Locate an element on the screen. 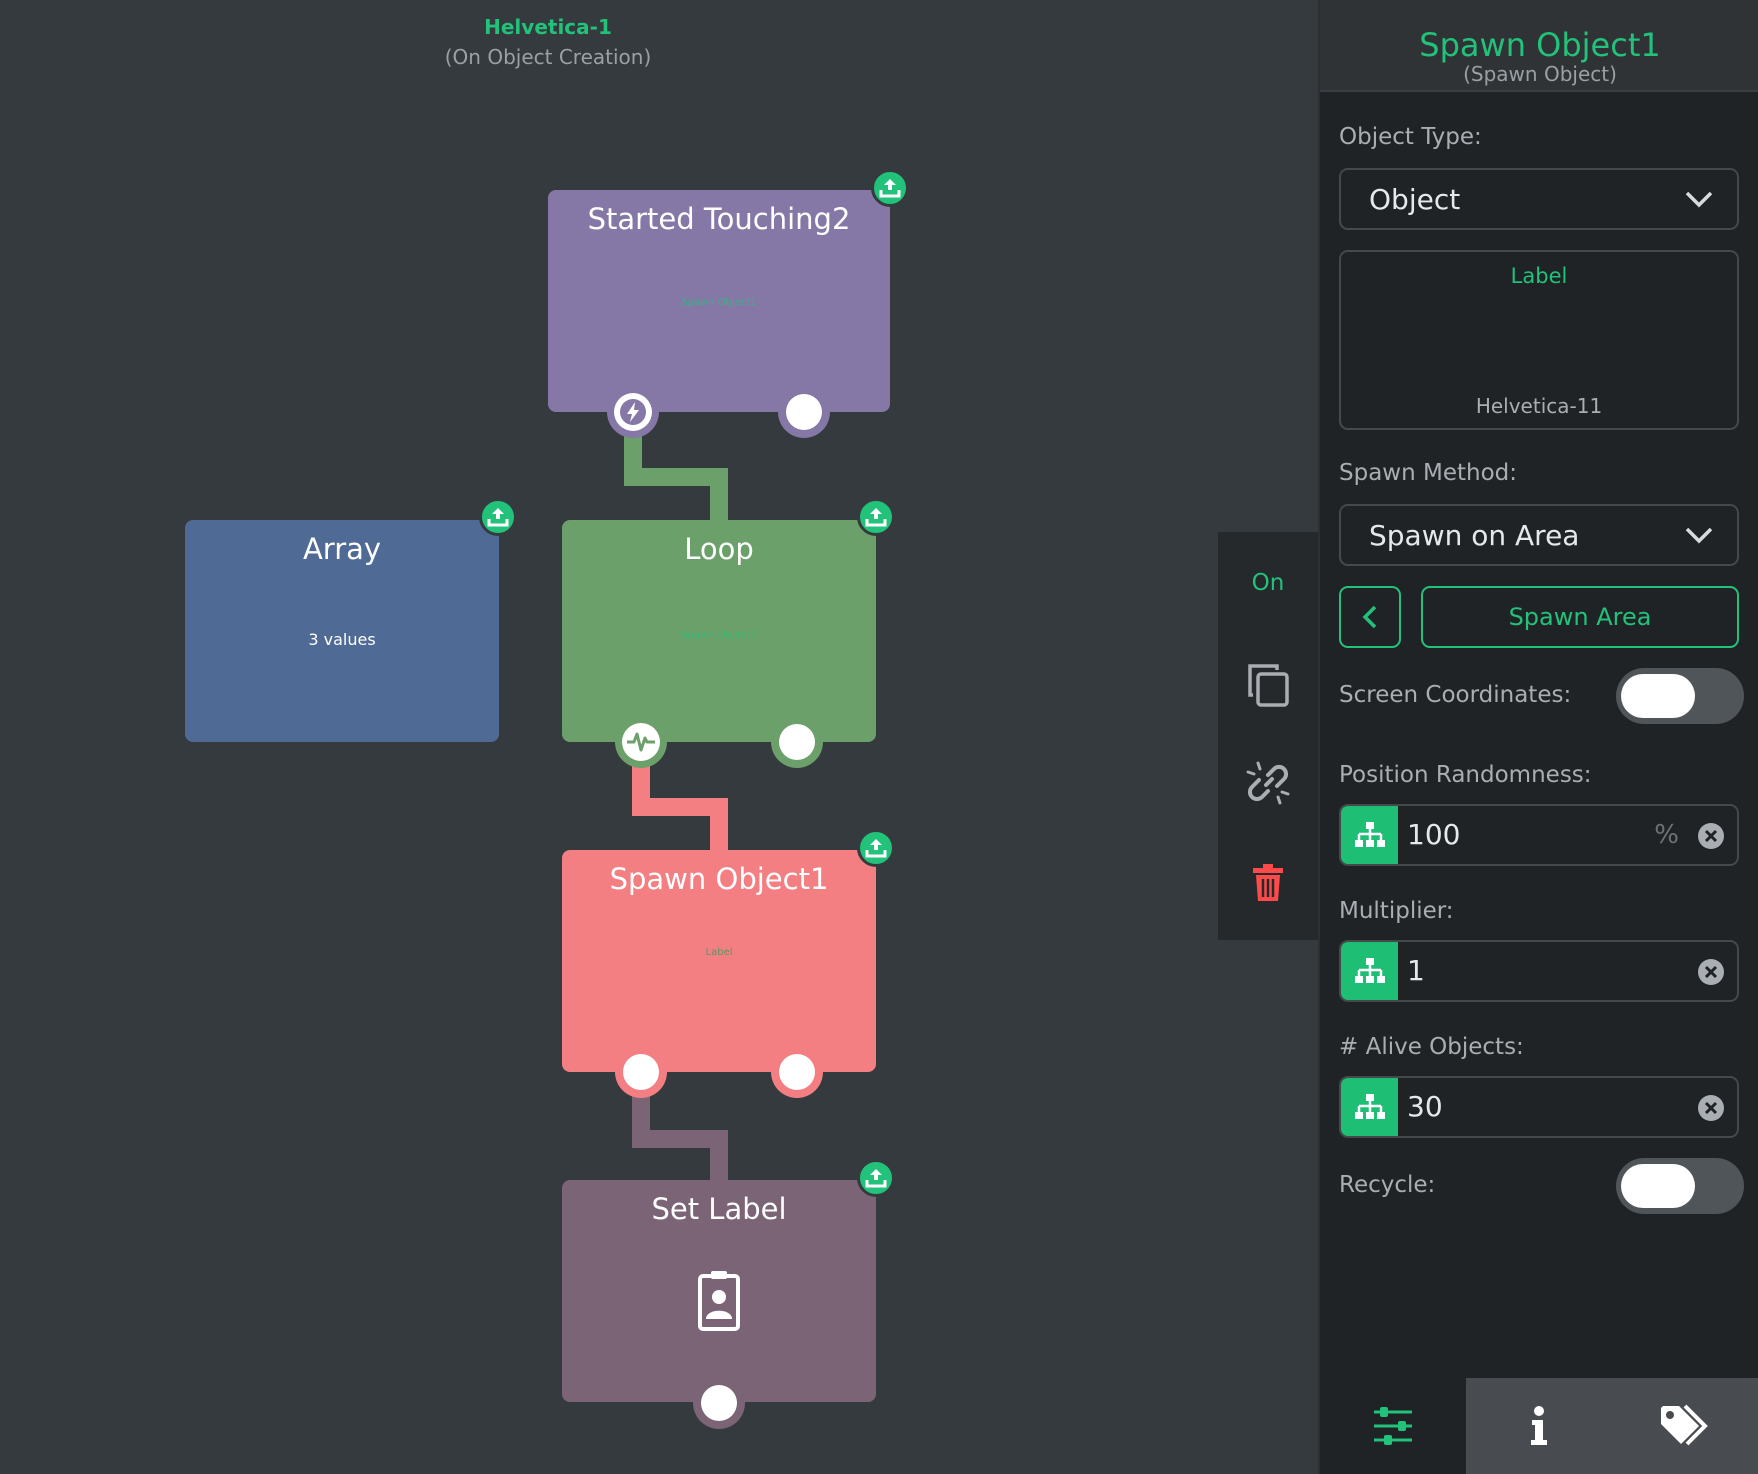 This screenshot has width=1758, height=1474. enabled-toggle: On is located at coordinates (1268, 583).